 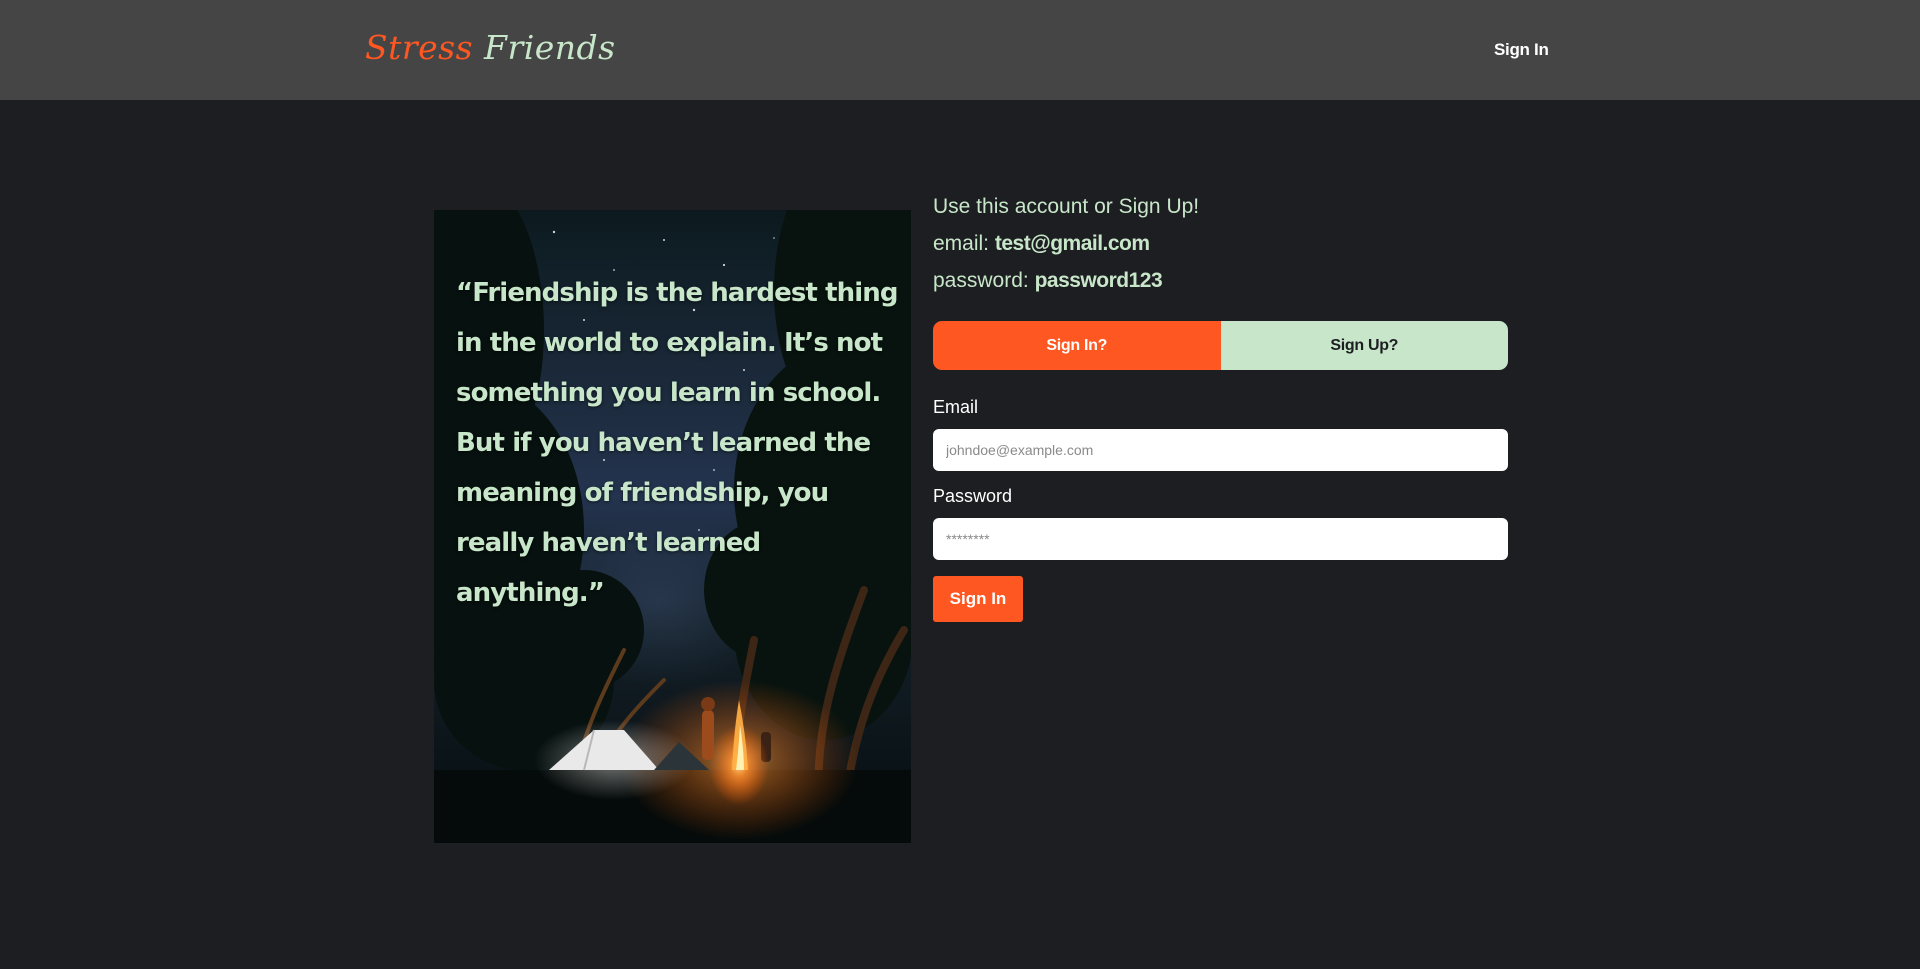 I want to click on demo-password-line: password: password123, so click(x=1048, y=281).